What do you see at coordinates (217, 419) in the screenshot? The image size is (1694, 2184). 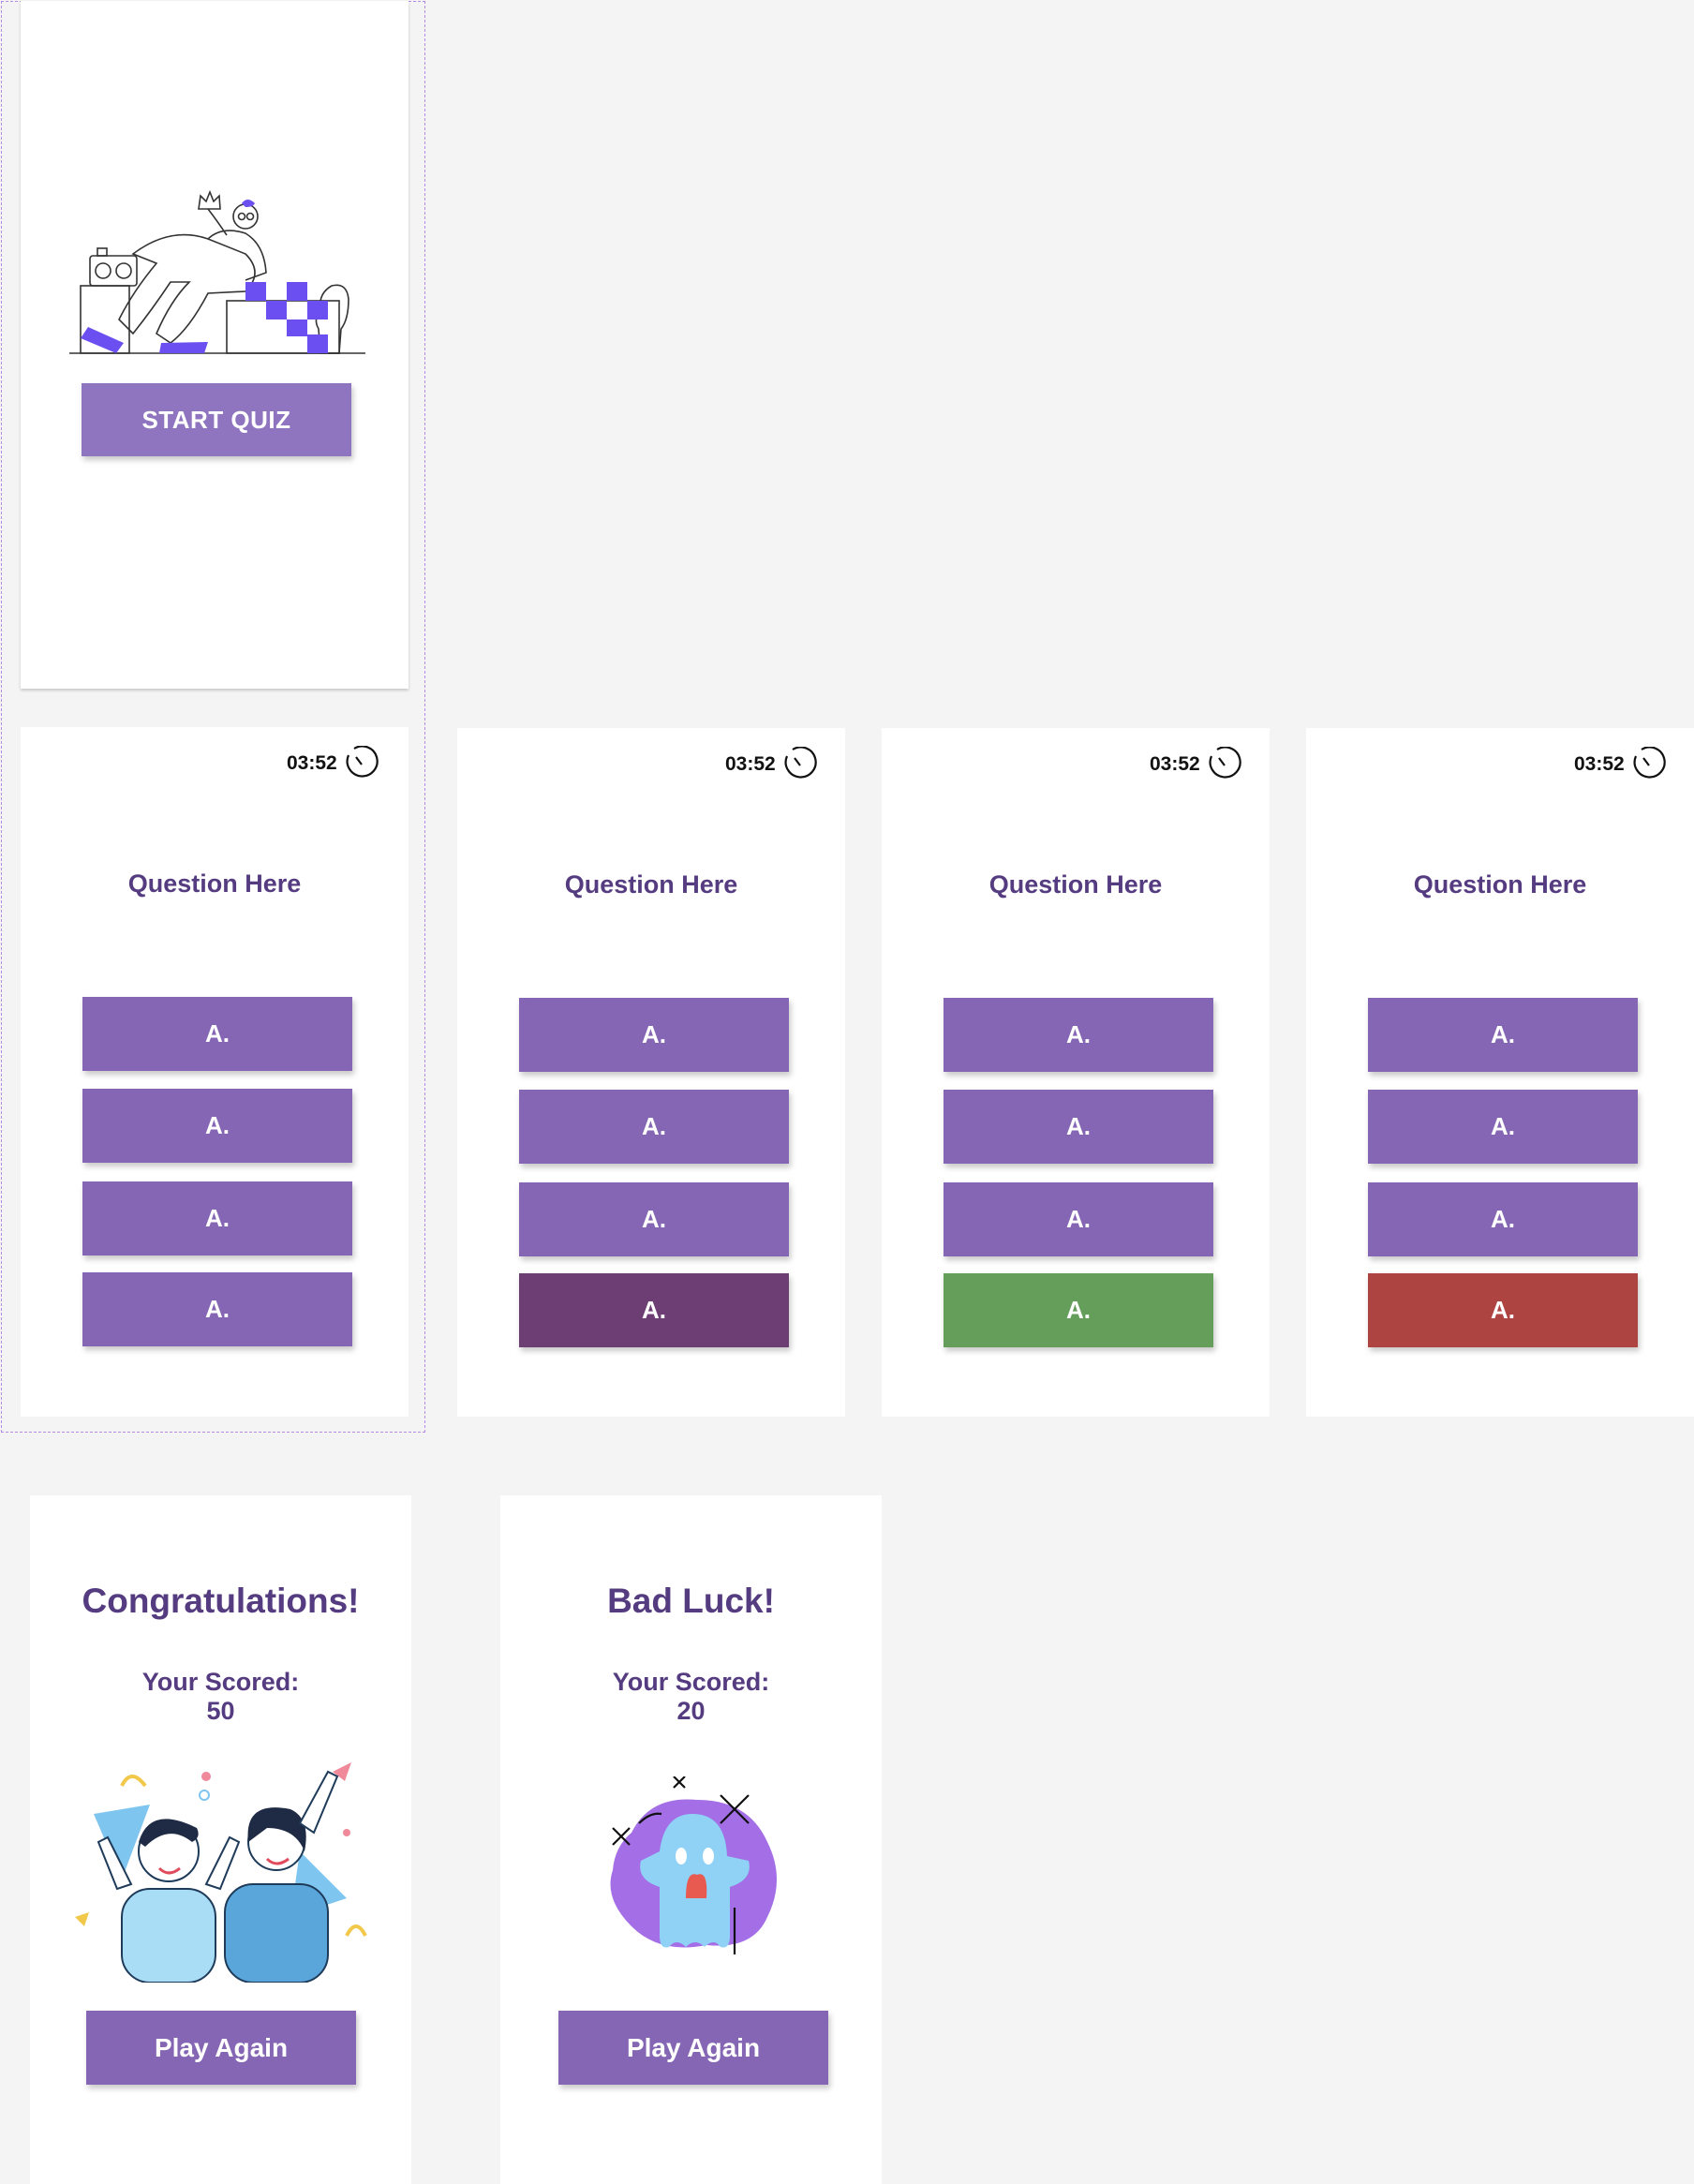 I see `start-quiz-button: START QUIZ` at bounding box center [217, 419].